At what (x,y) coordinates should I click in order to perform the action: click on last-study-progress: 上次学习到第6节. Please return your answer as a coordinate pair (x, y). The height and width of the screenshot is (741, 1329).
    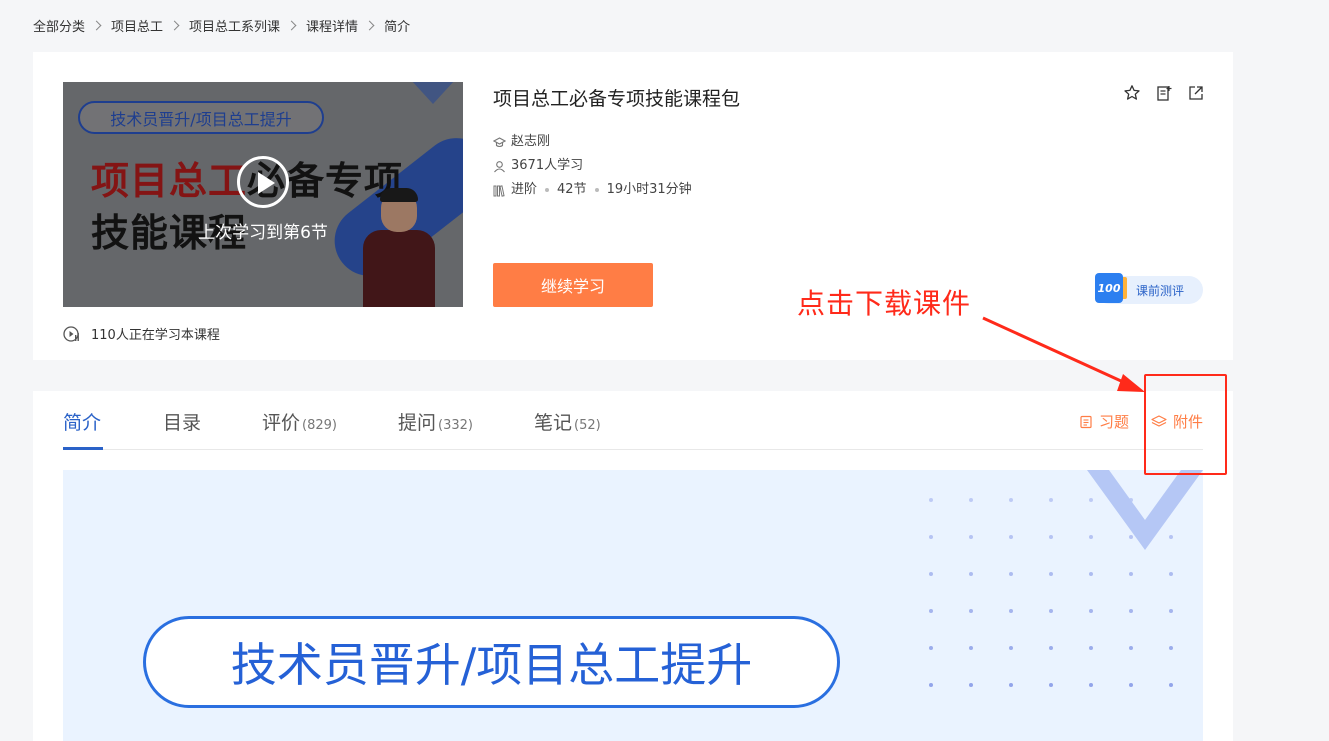
    Looking at the image, I should click on (263, 233).